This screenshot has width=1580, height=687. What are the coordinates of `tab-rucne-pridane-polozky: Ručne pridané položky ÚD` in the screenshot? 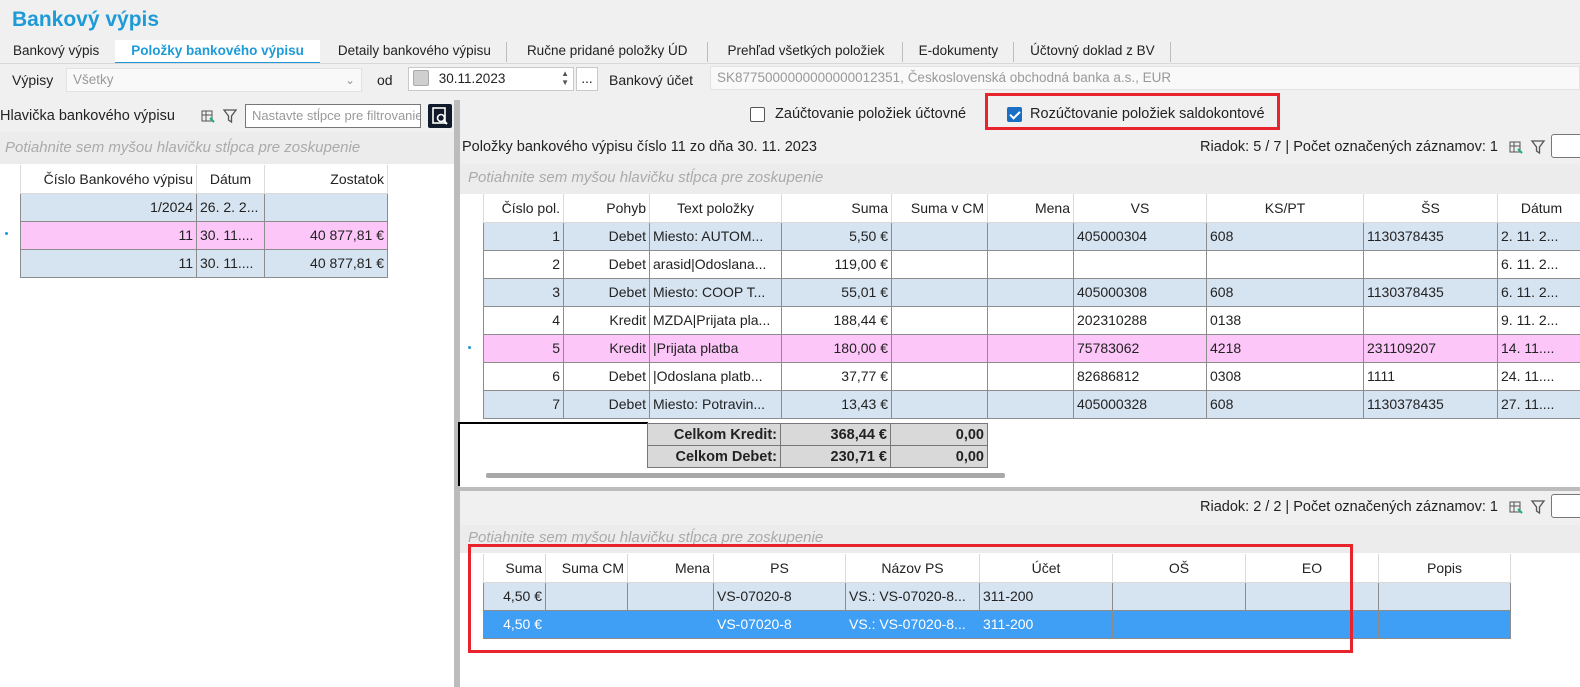 It's located at (607, 52).